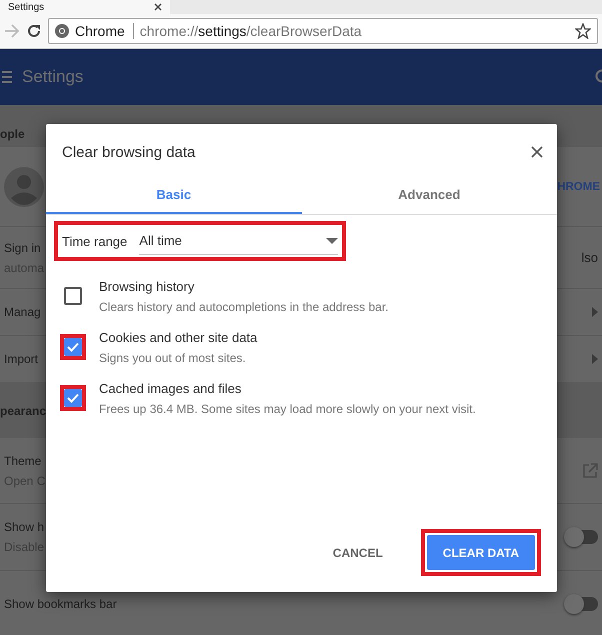 Image resolution: width=602 pixels, height=635 pixels. I want to click on page-title: Settings, so click(53, 77).